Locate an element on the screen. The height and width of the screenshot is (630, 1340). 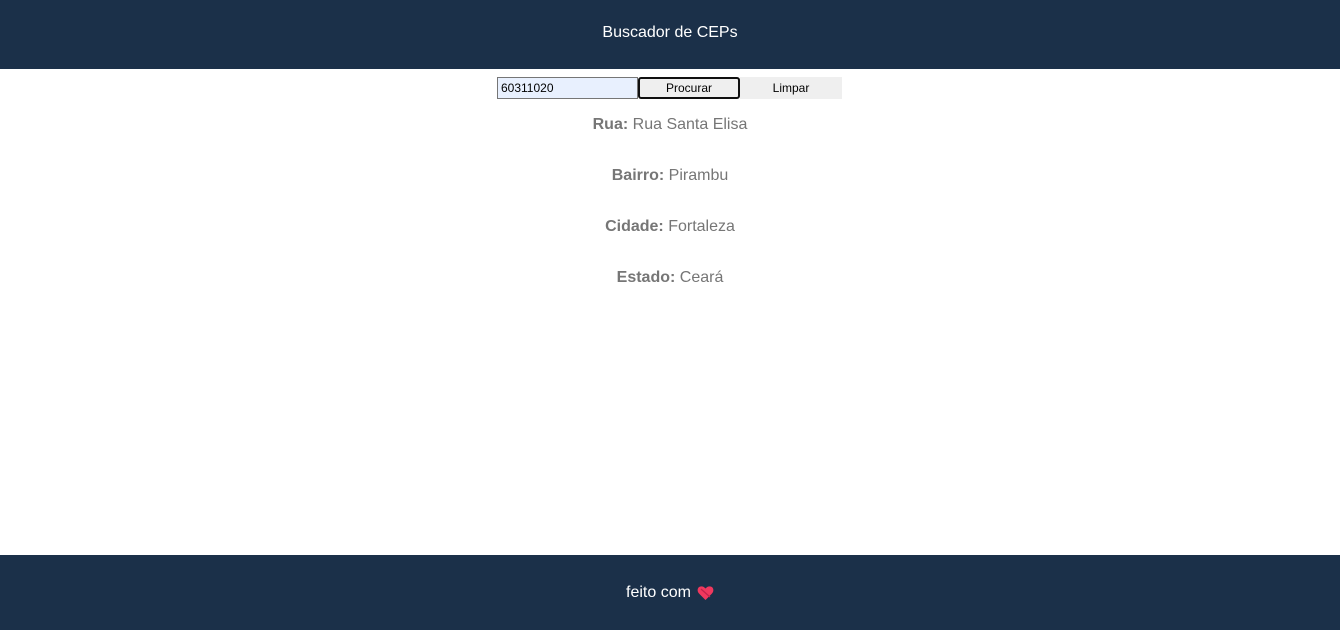
search-form: Procurar Limpar is located at coordinates (669, 88).